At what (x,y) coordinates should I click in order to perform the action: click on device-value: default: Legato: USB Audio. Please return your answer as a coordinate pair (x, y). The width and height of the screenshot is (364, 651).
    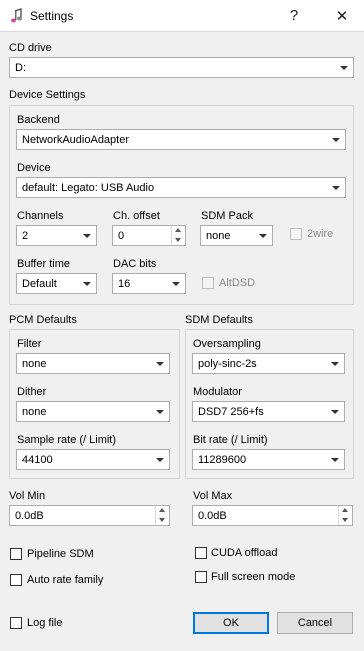
    Looking at the image, I should click on (88, 188).